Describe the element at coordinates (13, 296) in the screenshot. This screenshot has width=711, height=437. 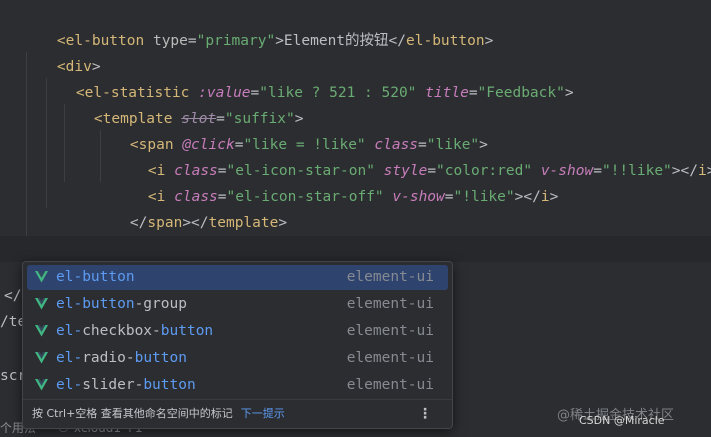
I see `code-fragment: </` at that location.